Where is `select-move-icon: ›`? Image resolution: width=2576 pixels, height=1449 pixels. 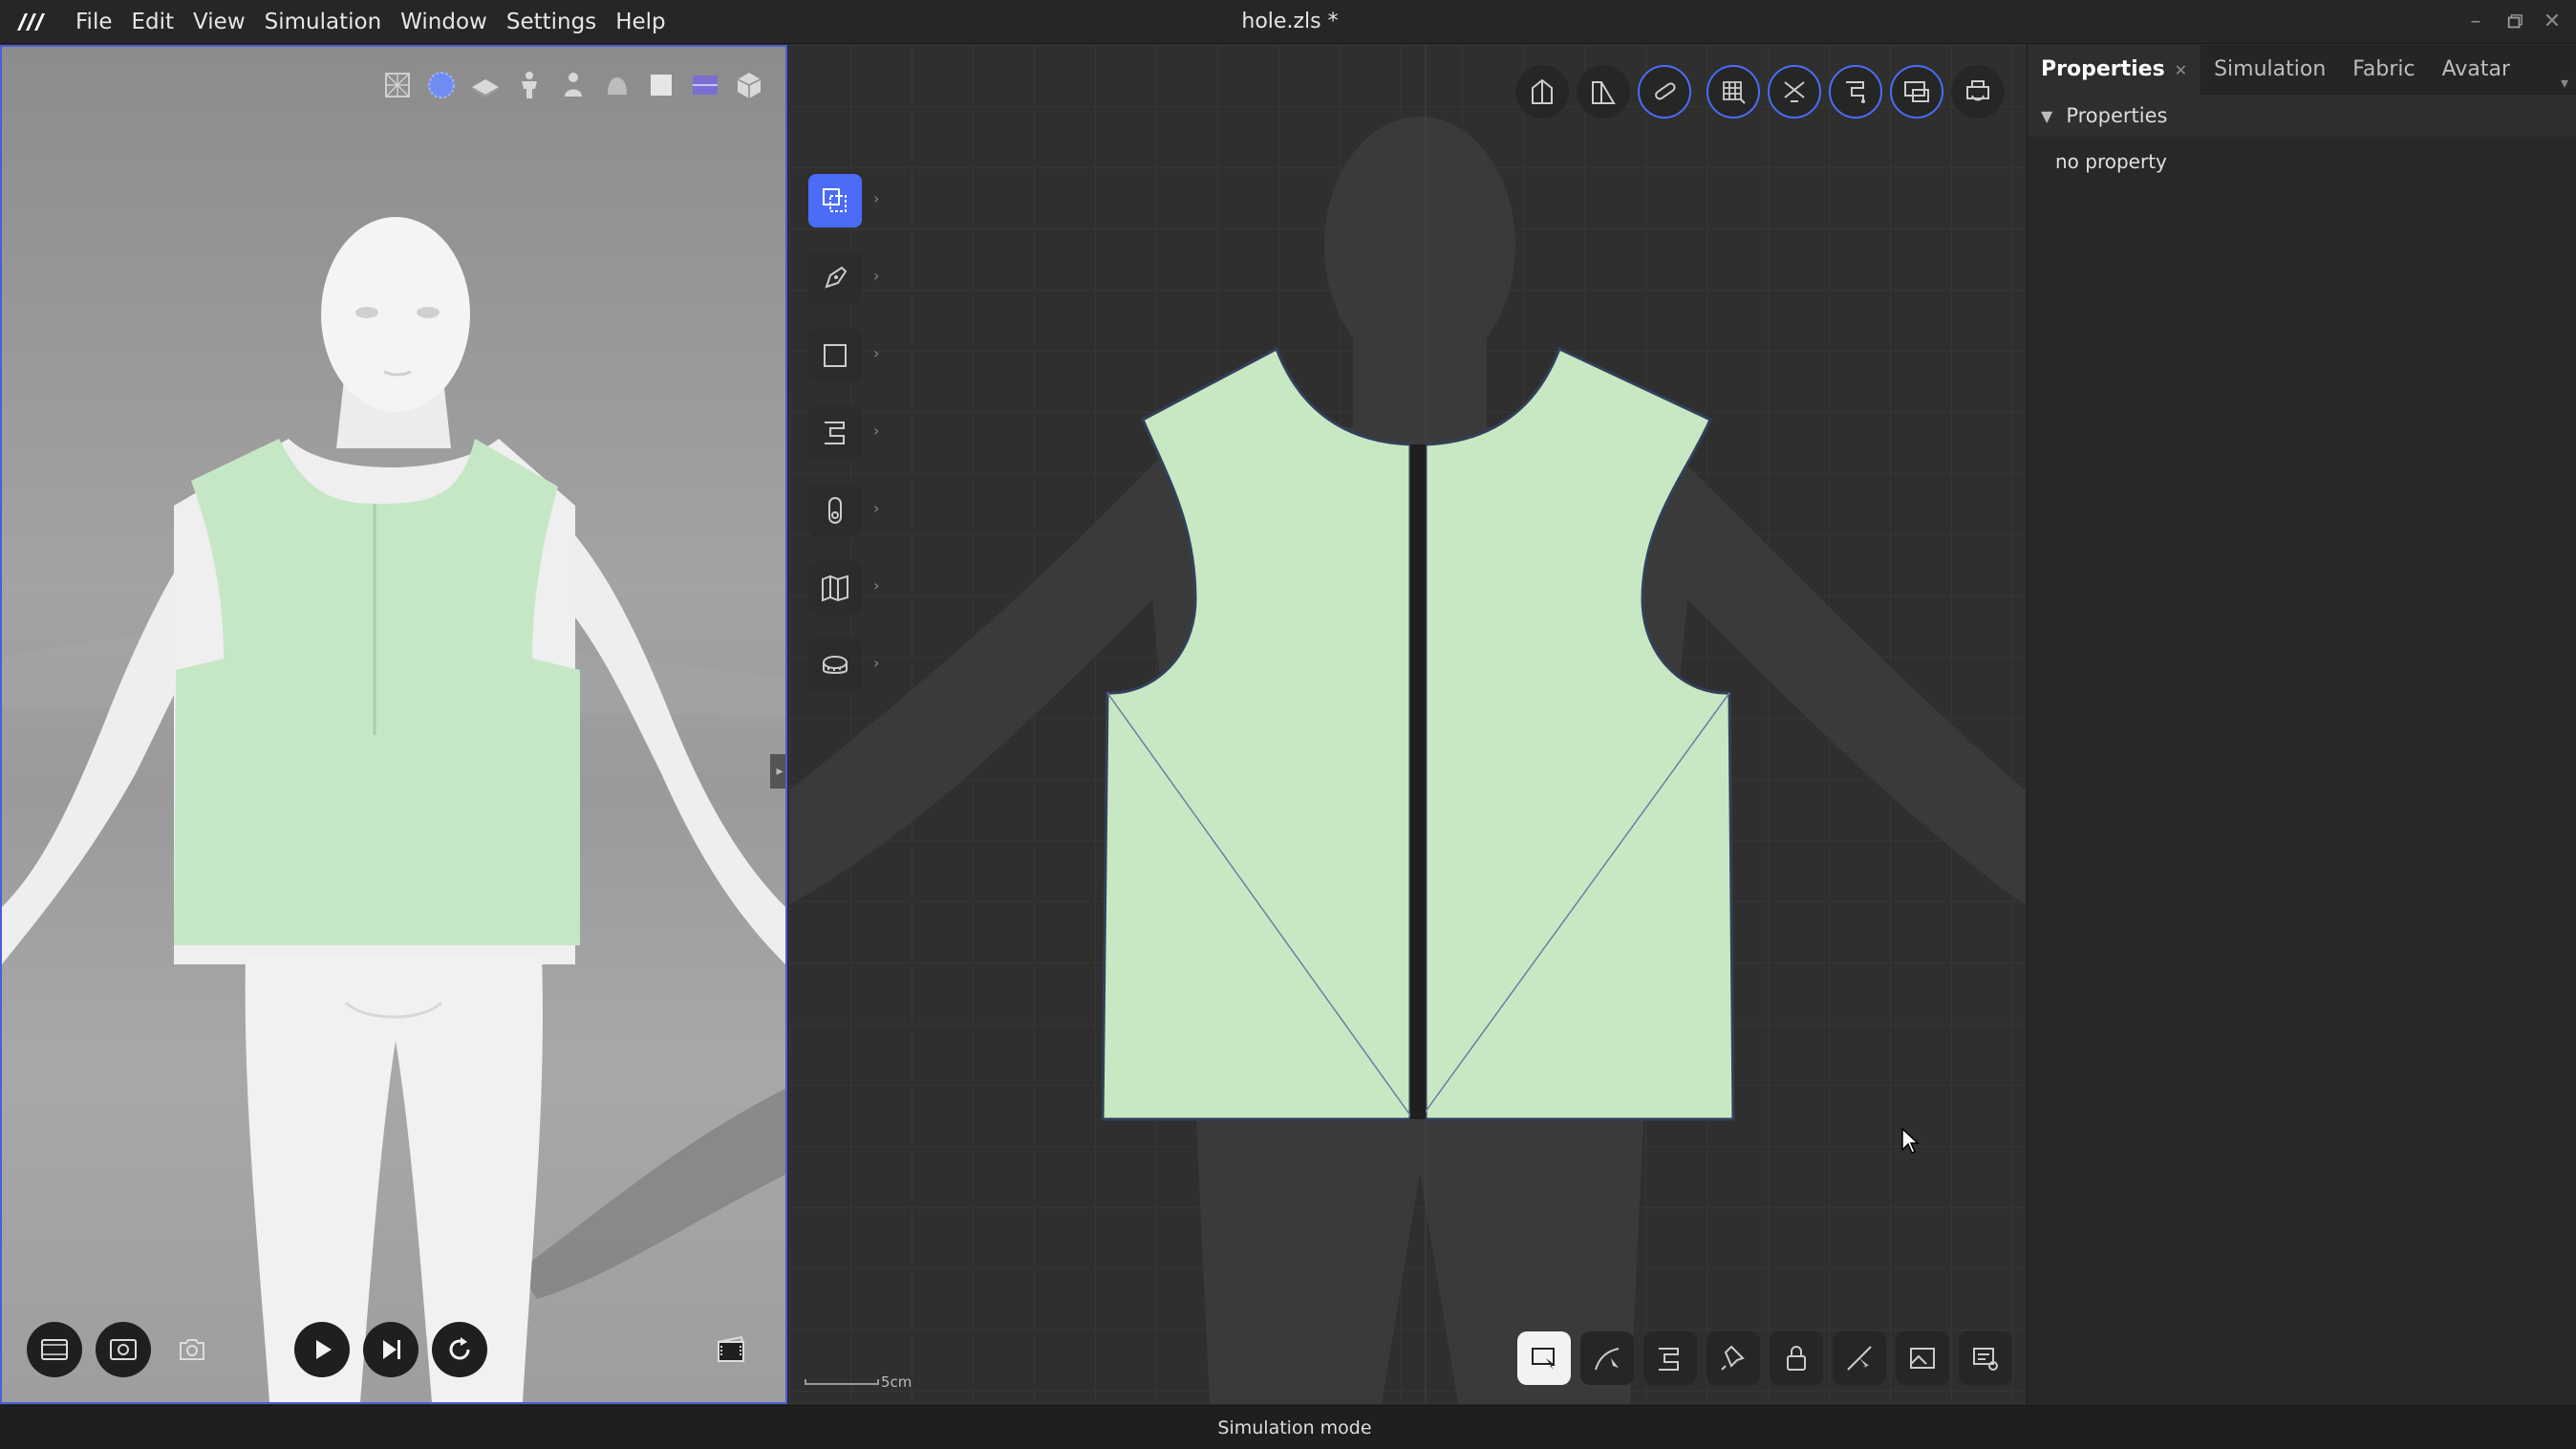
select-move-icon: › is located at coordinates (843, 200).